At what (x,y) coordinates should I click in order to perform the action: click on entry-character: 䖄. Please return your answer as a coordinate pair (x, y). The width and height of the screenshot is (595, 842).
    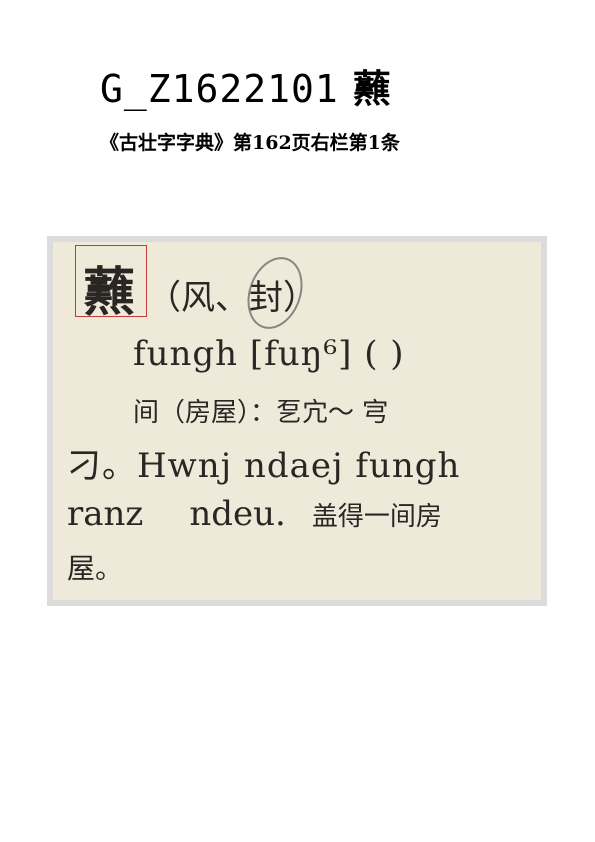
    Looking at the image, I should click on (372, 88).